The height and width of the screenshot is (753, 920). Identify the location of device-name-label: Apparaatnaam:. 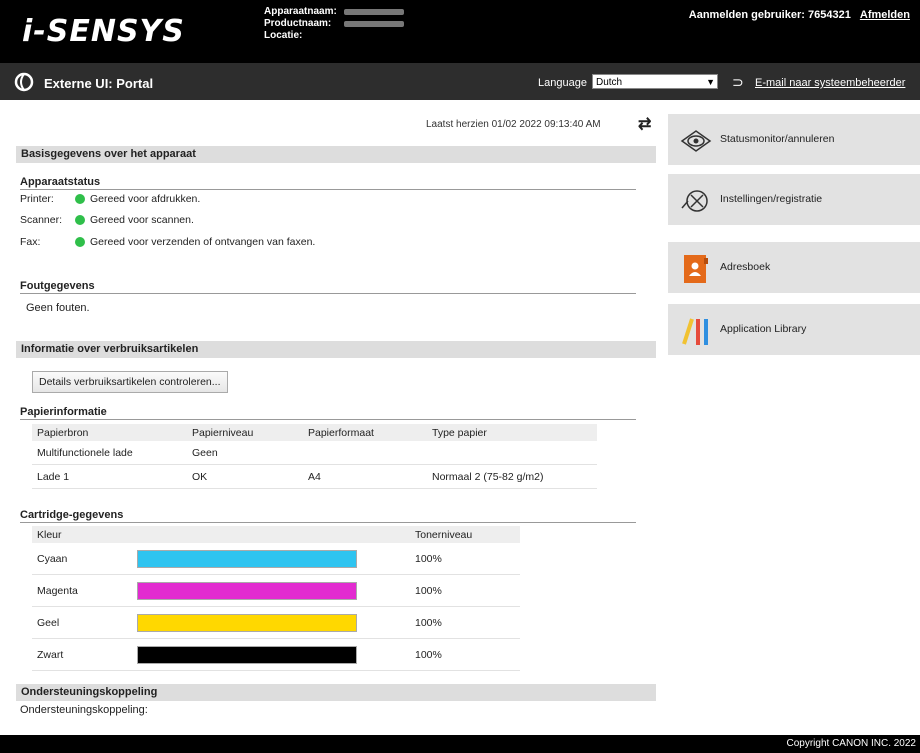
(300, 11).